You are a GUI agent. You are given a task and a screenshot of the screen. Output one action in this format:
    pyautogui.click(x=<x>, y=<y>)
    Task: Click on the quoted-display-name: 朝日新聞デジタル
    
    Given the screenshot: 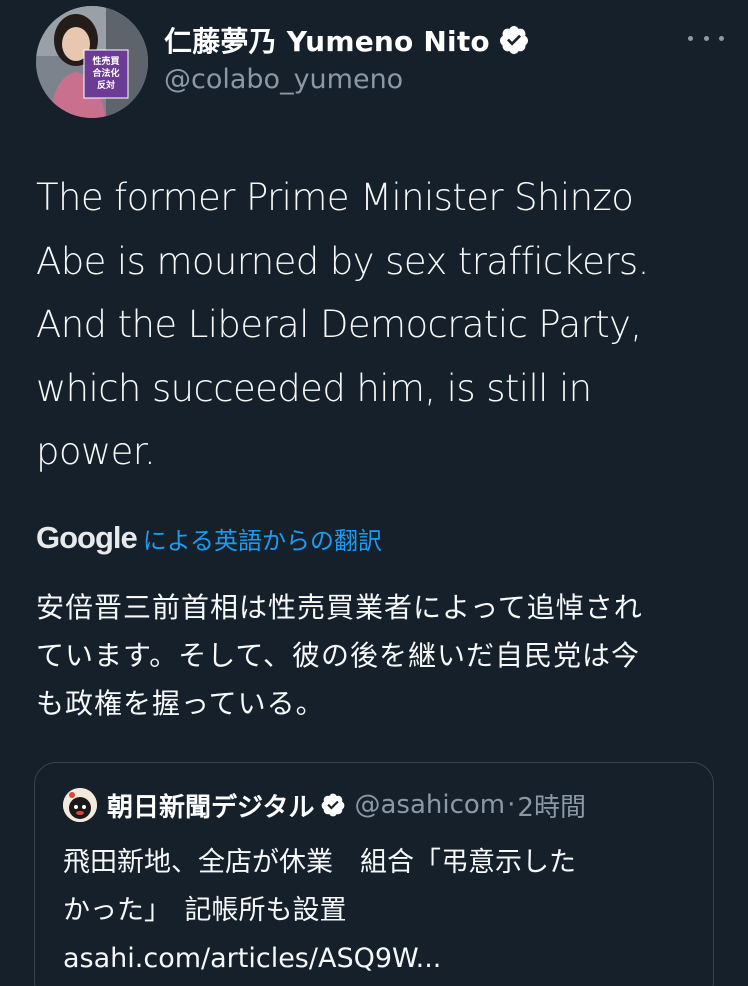 What is the action you would take?
    pyautogui.click(x=211, y=807)
    